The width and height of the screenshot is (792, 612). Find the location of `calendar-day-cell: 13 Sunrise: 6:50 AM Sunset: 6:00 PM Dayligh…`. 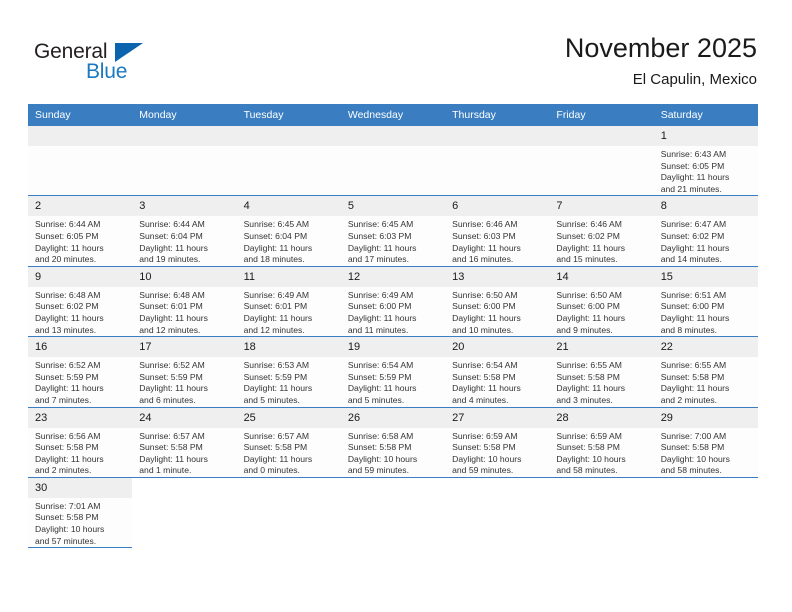

calendar-day-cell: 13 Sunrise: 6:50 AM Sunset: 6:00 PM Dayligh… is located at coordinates (497, 302).